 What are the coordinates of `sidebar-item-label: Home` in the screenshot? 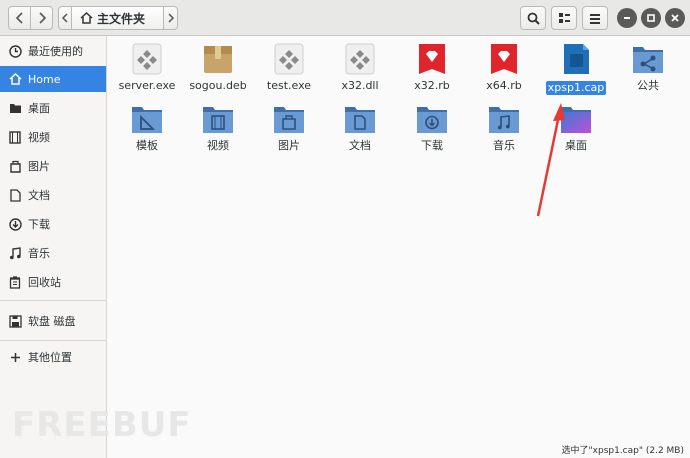 It's located at (44, 79).